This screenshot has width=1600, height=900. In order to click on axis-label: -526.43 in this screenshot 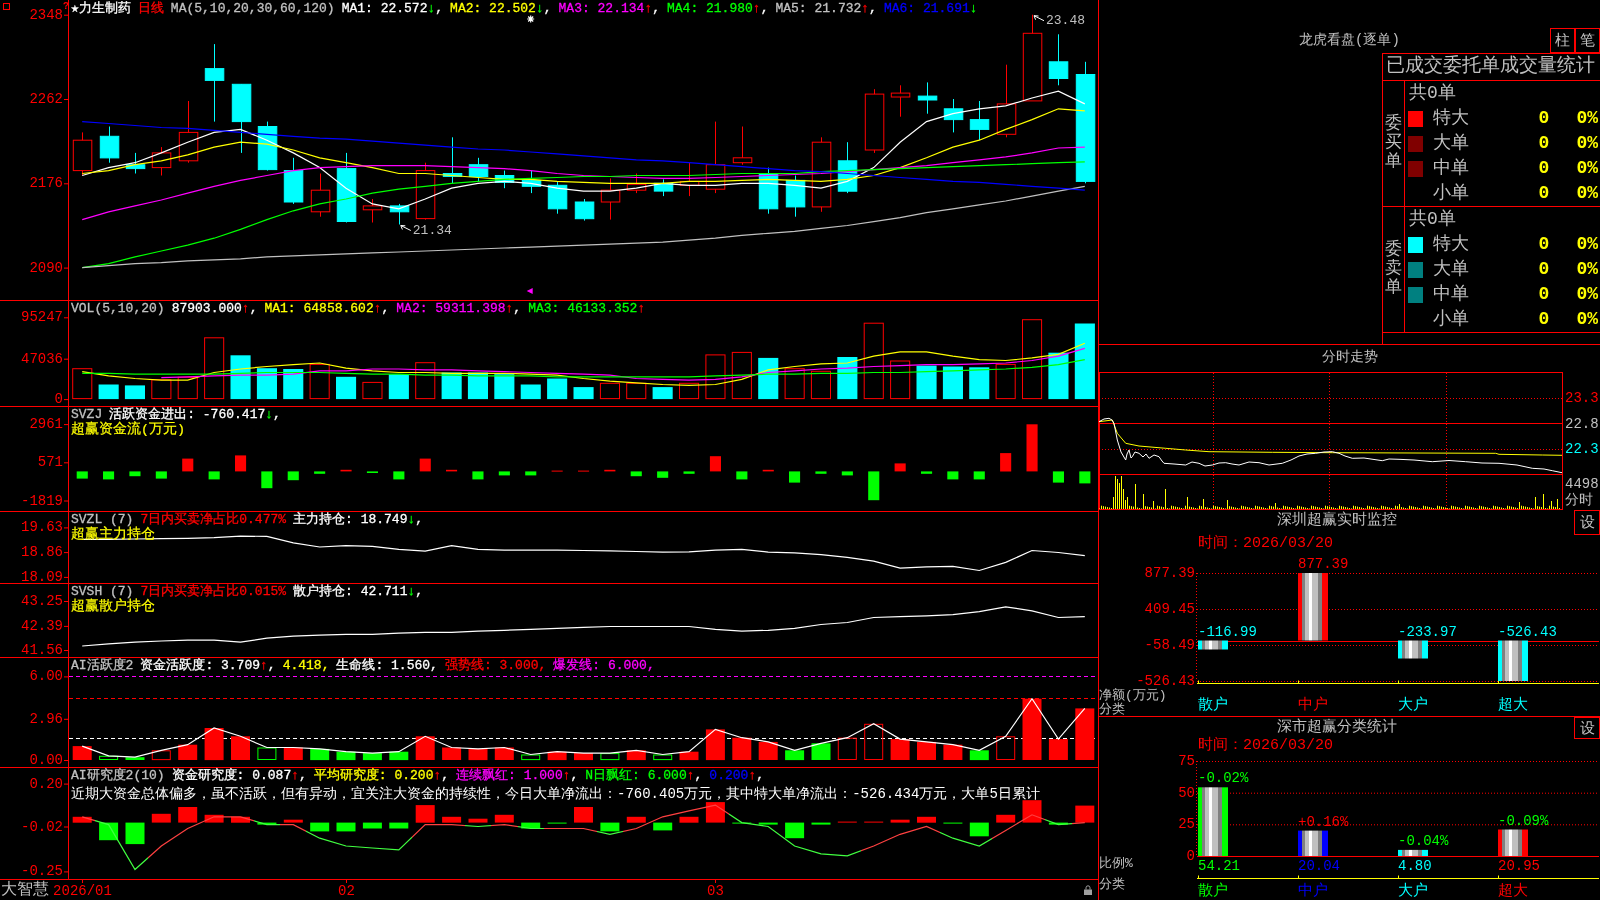, I will do `click(1165, 681)`.